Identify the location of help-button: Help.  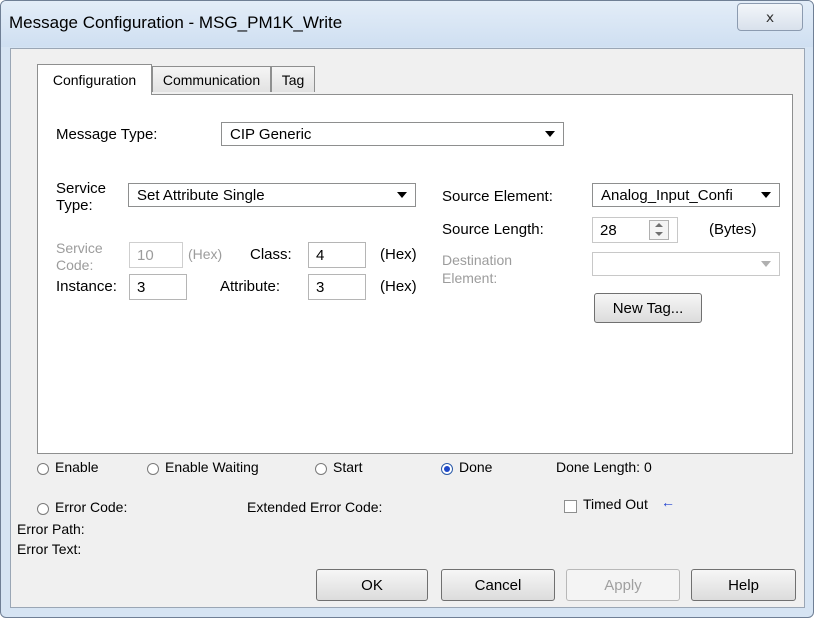
(743, 585).